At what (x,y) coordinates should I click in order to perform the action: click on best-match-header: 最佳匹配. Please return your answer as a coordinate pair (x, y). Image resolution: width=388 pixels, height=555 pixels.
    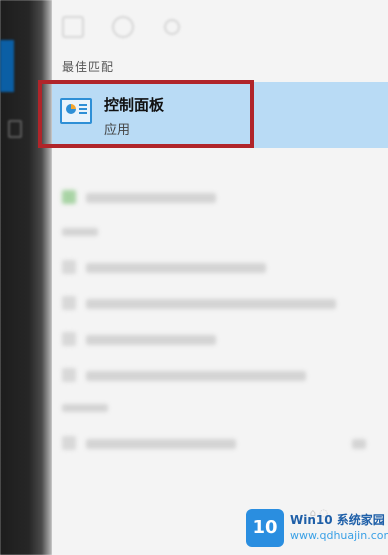
    Looking at the image, I should click on (88, 67).